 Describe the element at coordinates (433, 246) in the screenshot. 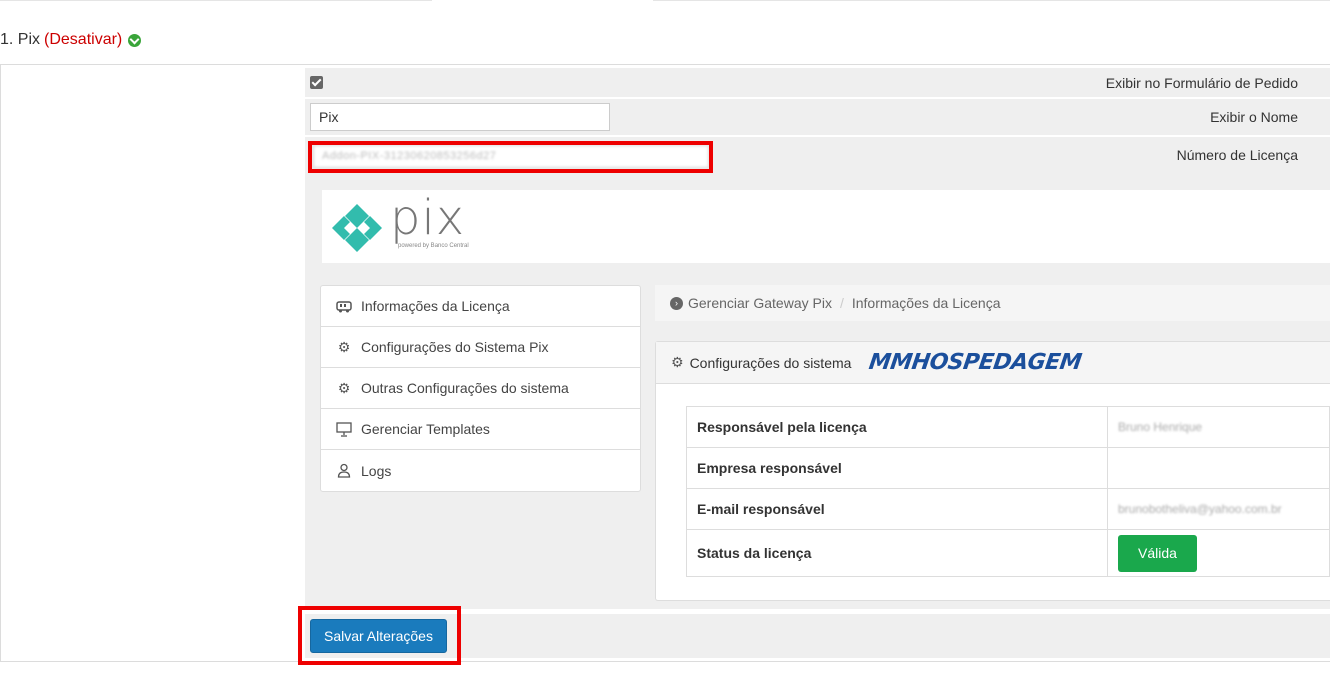

I see `pix-logo-subtitle: powered by Banco Central` at that location.